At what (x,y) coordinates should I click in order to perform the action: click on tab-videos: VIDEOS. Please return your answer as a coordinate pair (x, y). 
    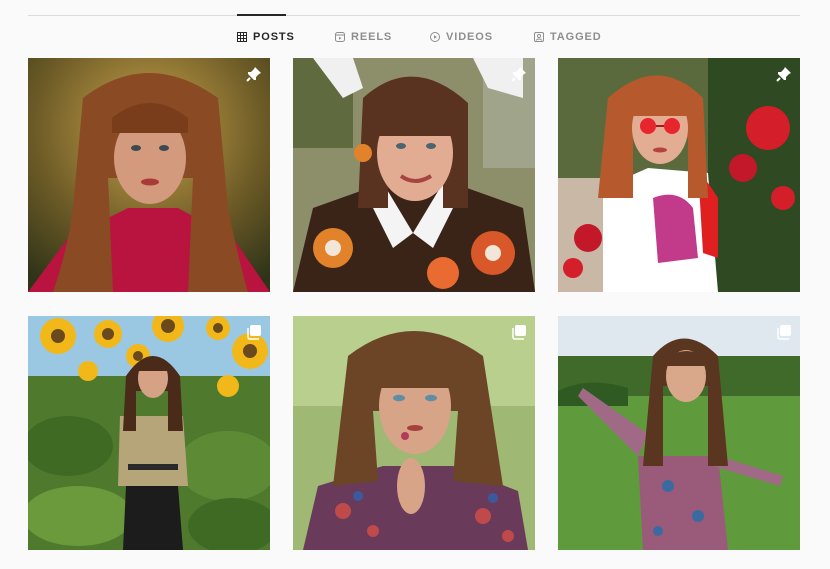
    Looking at the image, I should click on (461, 37).